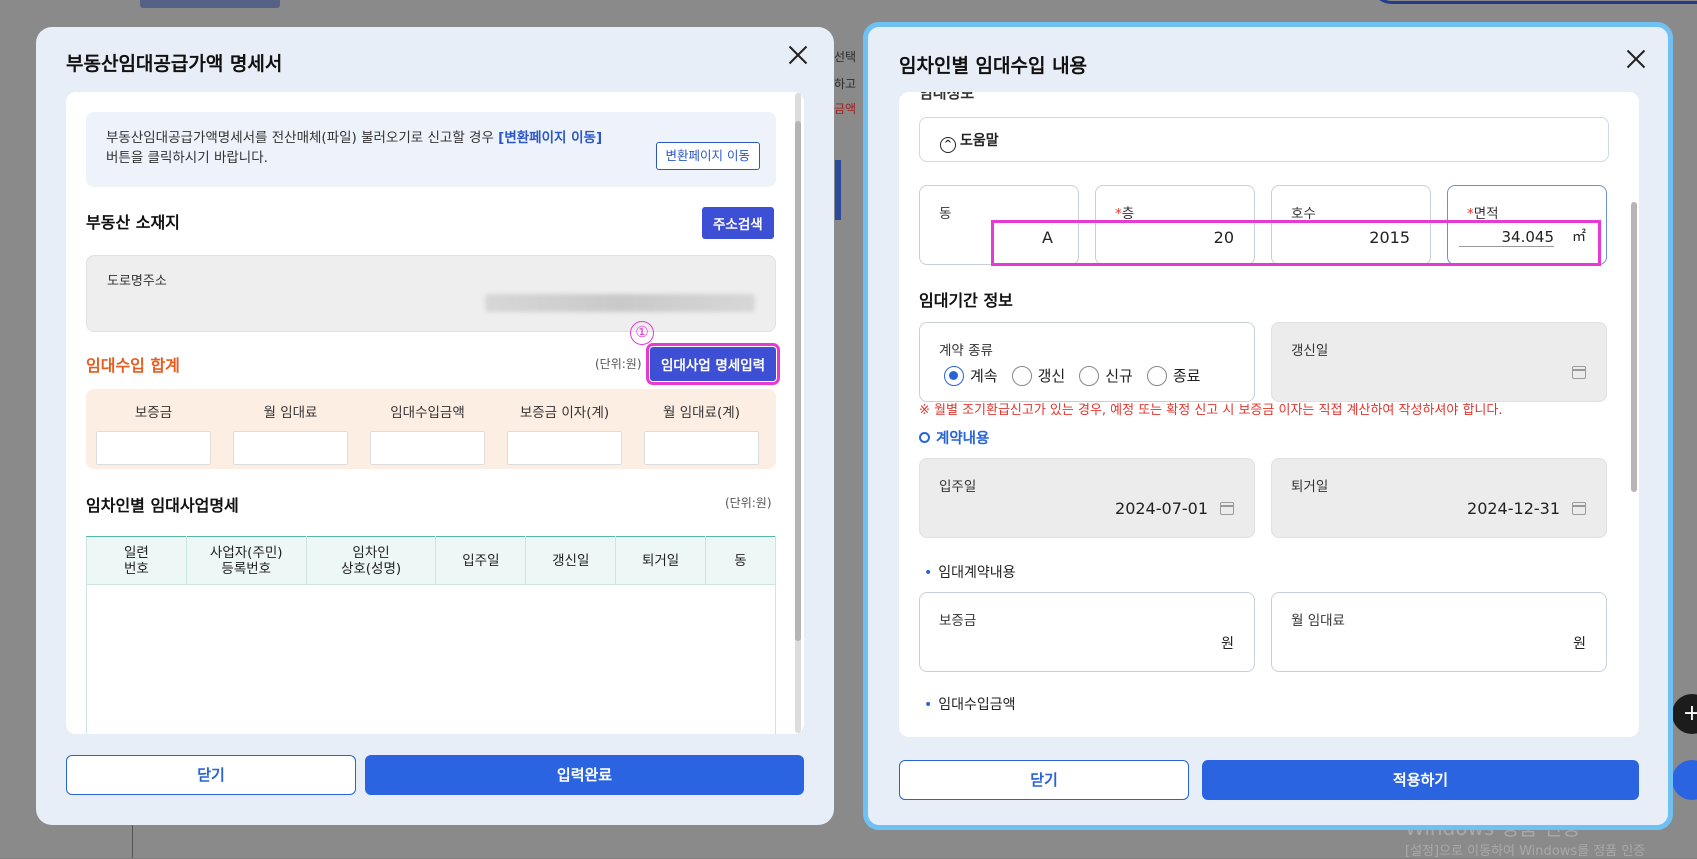  Describe the element at coordinates (1525, 851) in the screenshot. I see `windows-watermark-subtitle: [설정]으로 이동하여 Windows를 정품 인증` at that location.